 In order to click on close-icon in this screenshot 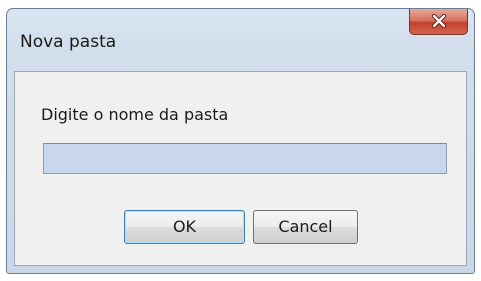, I will do `click(439, 21)`.